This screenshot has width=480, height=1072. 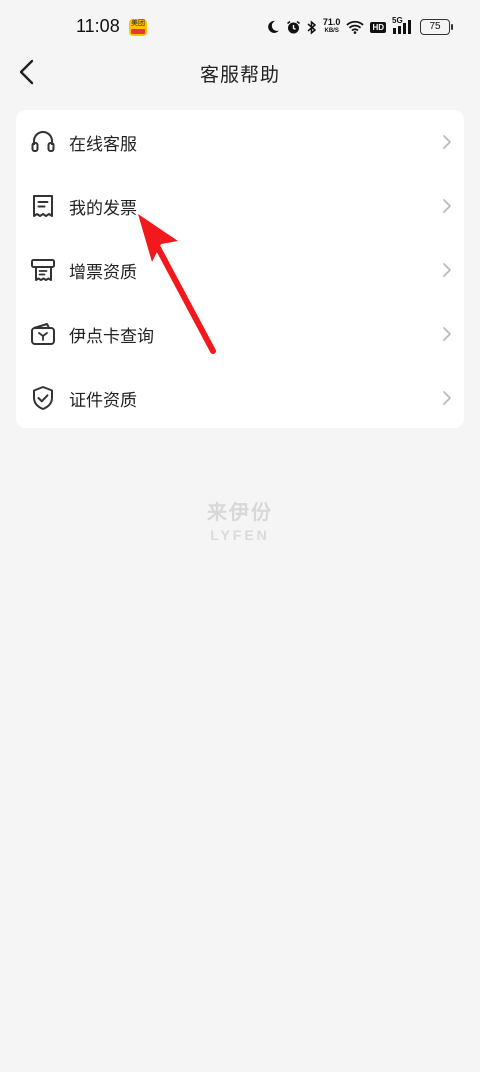 I want to click on brand-watermark: 来伊份 LYFEN, so click(x=240, y=519).